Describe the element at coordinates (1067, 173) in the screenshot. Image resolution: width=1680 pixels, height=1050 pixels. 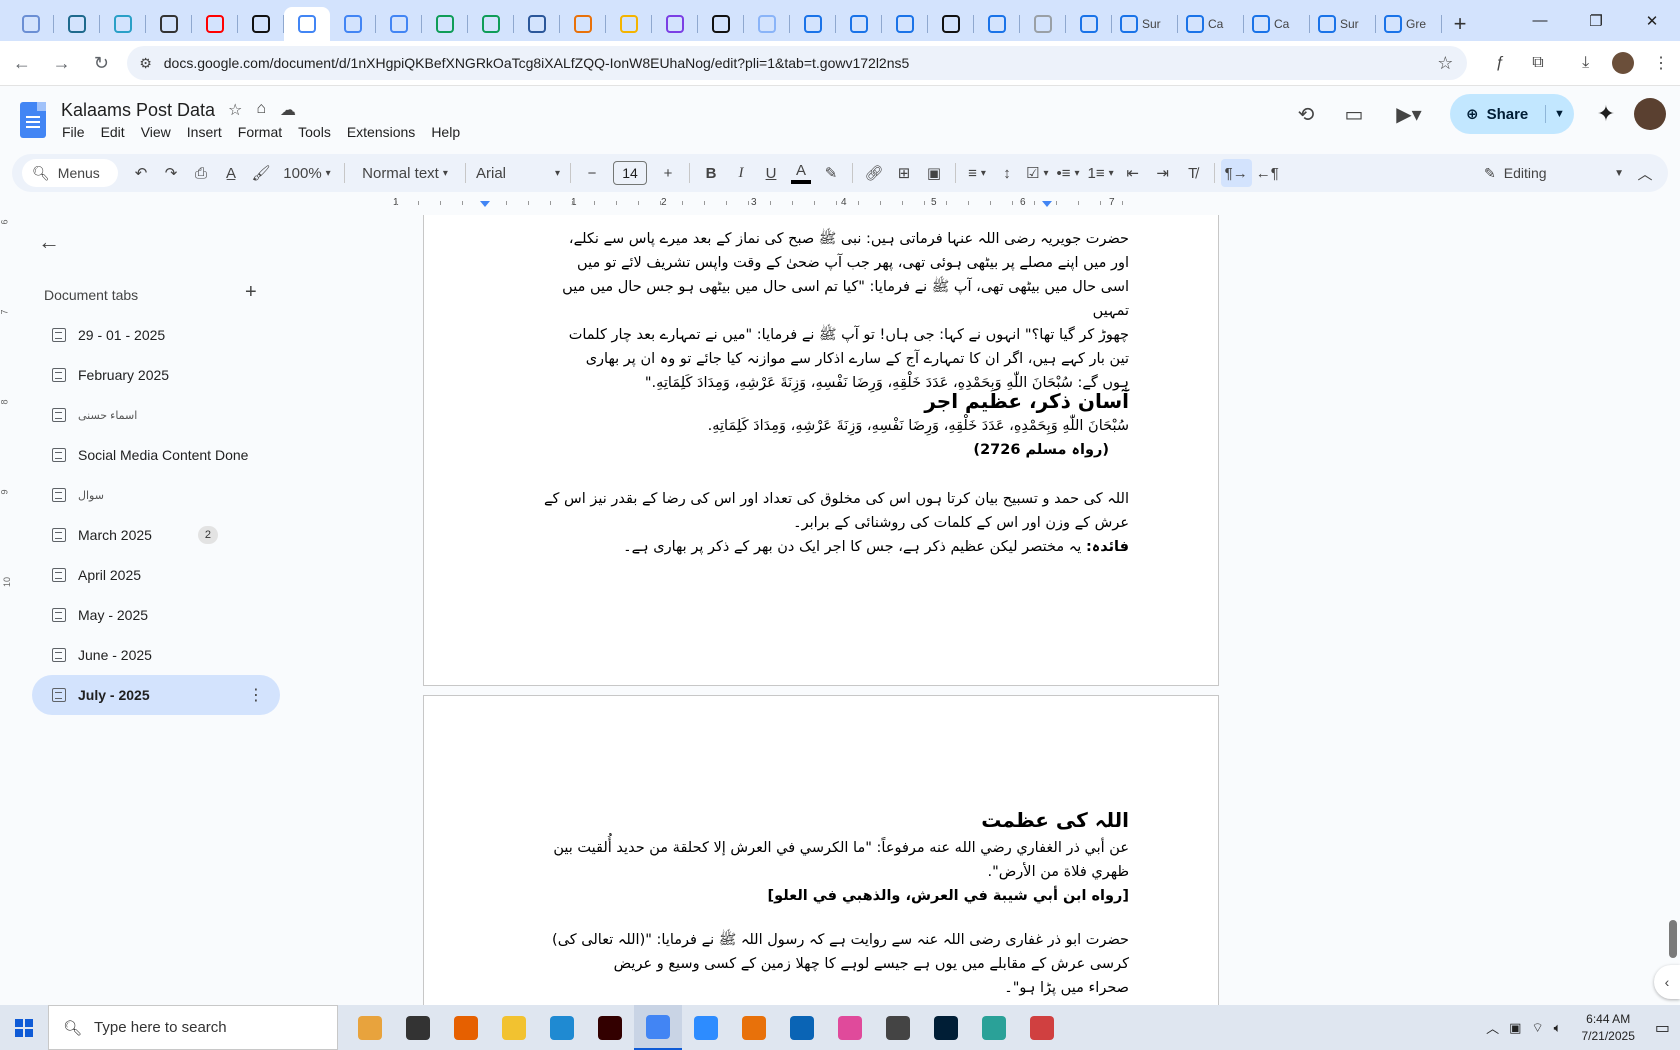
I see `bulleted-list-icon: •≡` at that location.